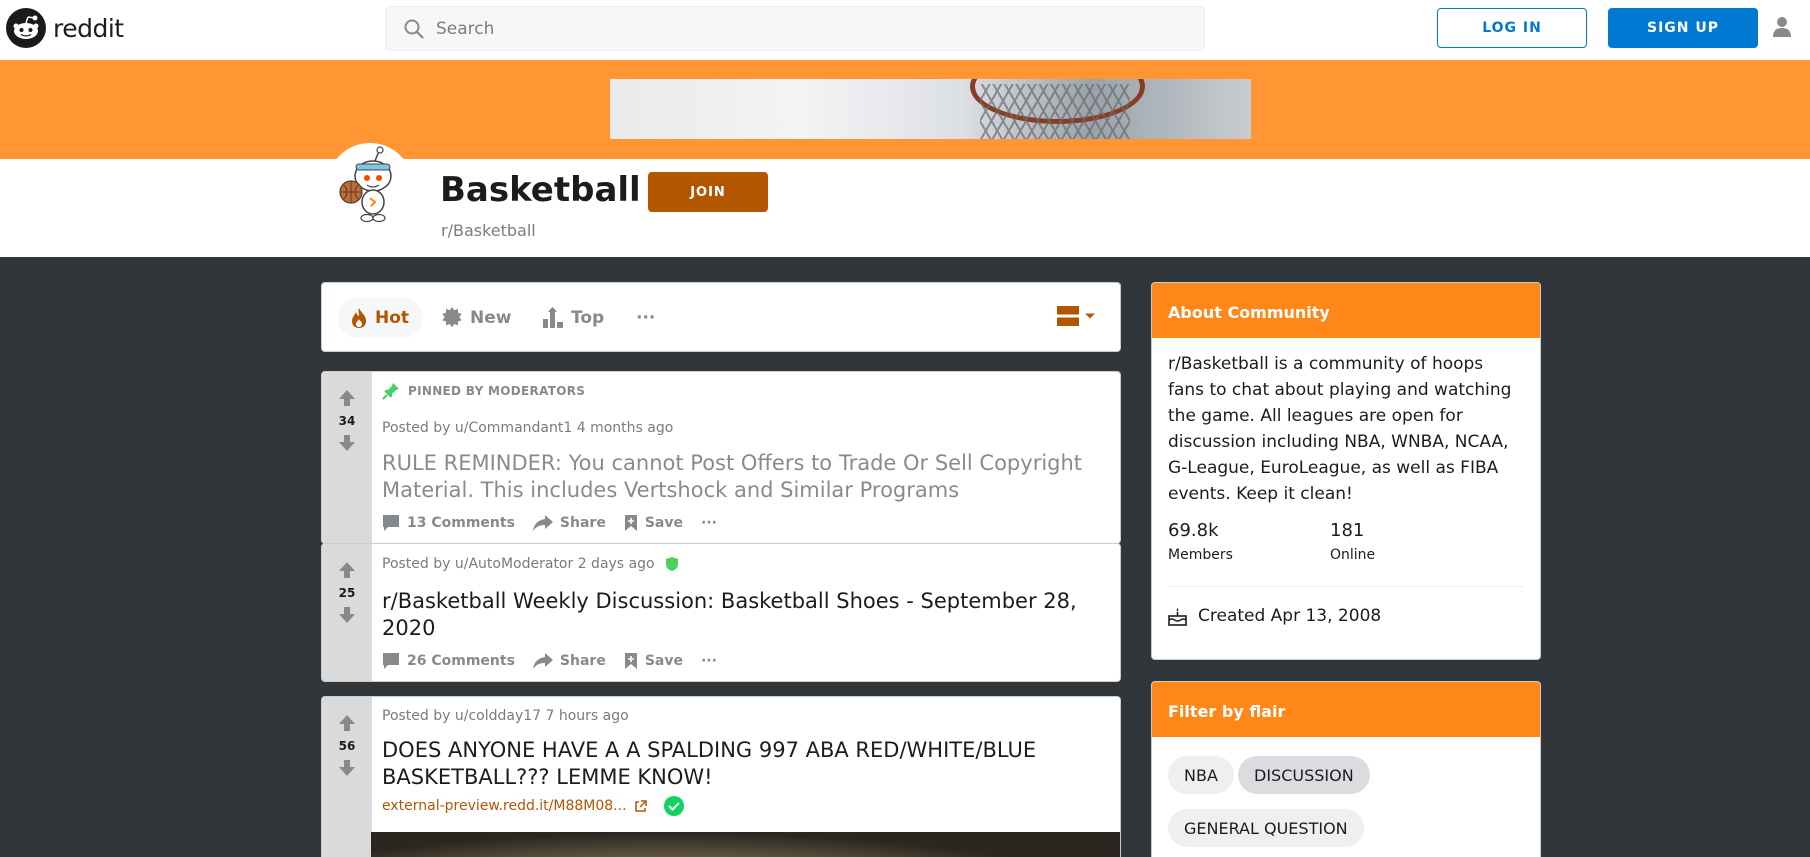  Describe the element at coordinates (414, 29) in the screenshot. I see `search-icon` at that location.